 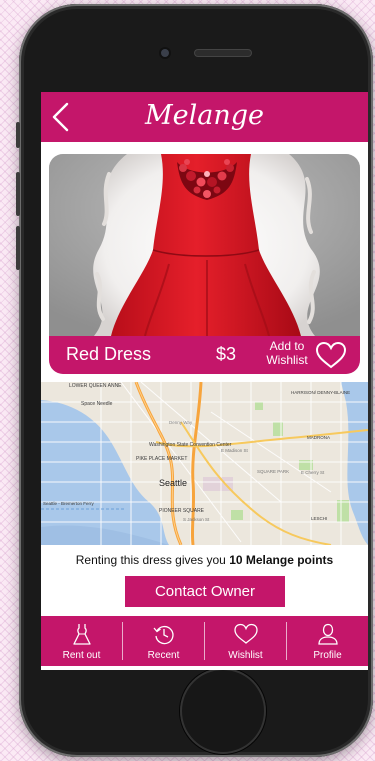 What do you see at coordinates (165, 53) in the screenshot?
I see `front-camera` at bounding box center [165, 53].